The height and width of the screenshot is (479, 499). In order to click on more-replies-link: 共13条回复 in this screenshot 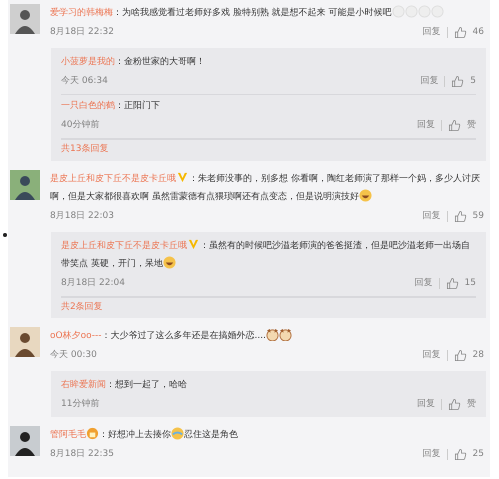, I will do `click(84, 150)`.